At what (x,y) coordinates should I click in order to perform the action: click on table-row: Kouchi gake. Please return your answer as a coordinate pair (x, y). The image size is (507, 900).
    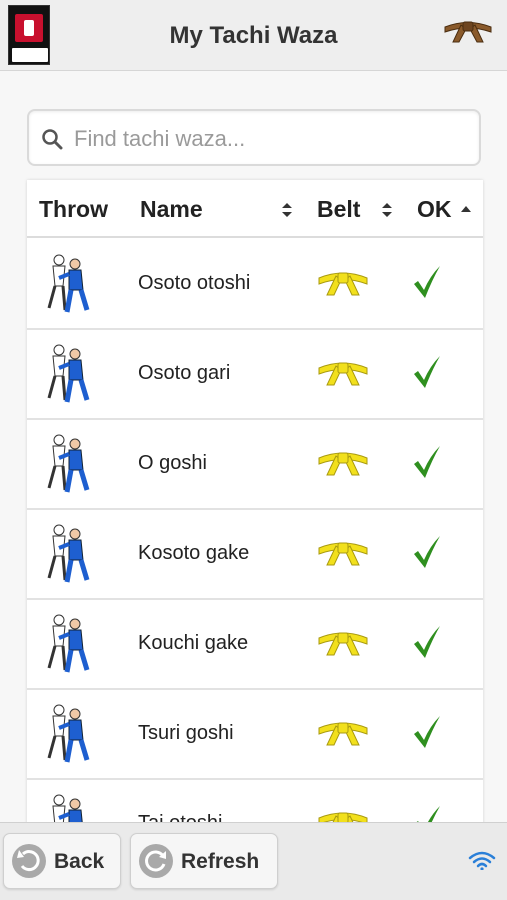
    Looking at the image, I should click on (255, 645).